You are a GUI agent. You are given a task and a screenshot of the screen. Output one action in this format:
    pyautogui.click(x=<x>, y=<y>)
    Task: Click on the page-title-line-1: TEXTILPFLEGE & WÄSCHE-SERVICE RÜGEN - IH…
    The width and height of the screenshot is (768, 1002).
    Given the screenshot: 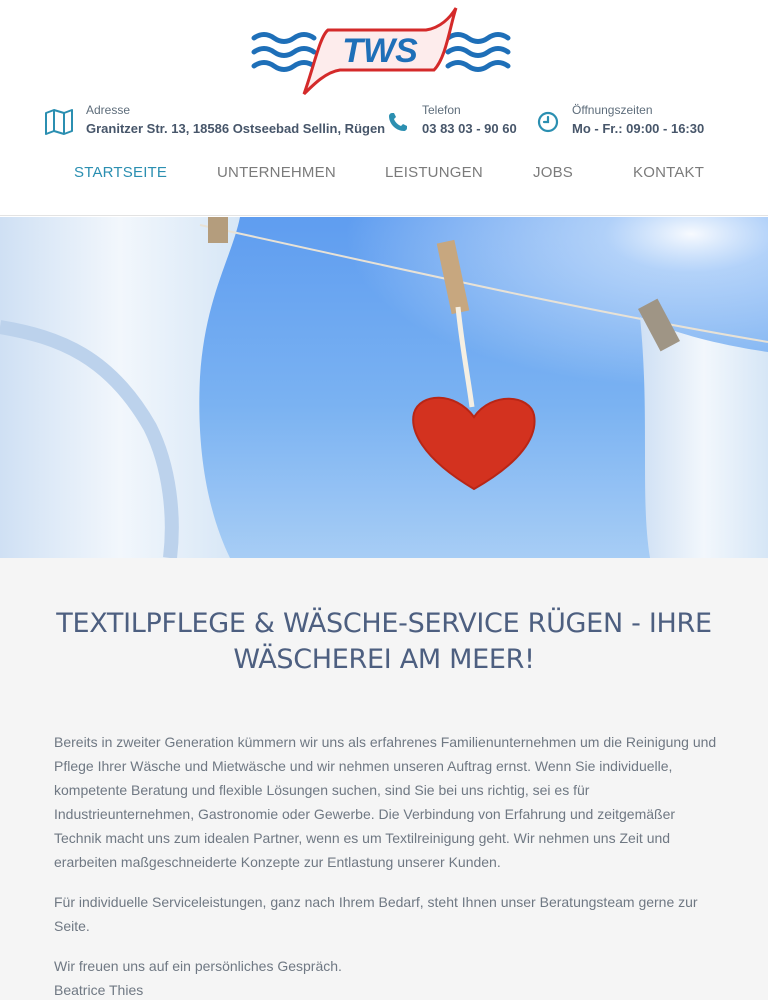 What is the action you would take?
    pyautogui.click(x=384, y=623)
    